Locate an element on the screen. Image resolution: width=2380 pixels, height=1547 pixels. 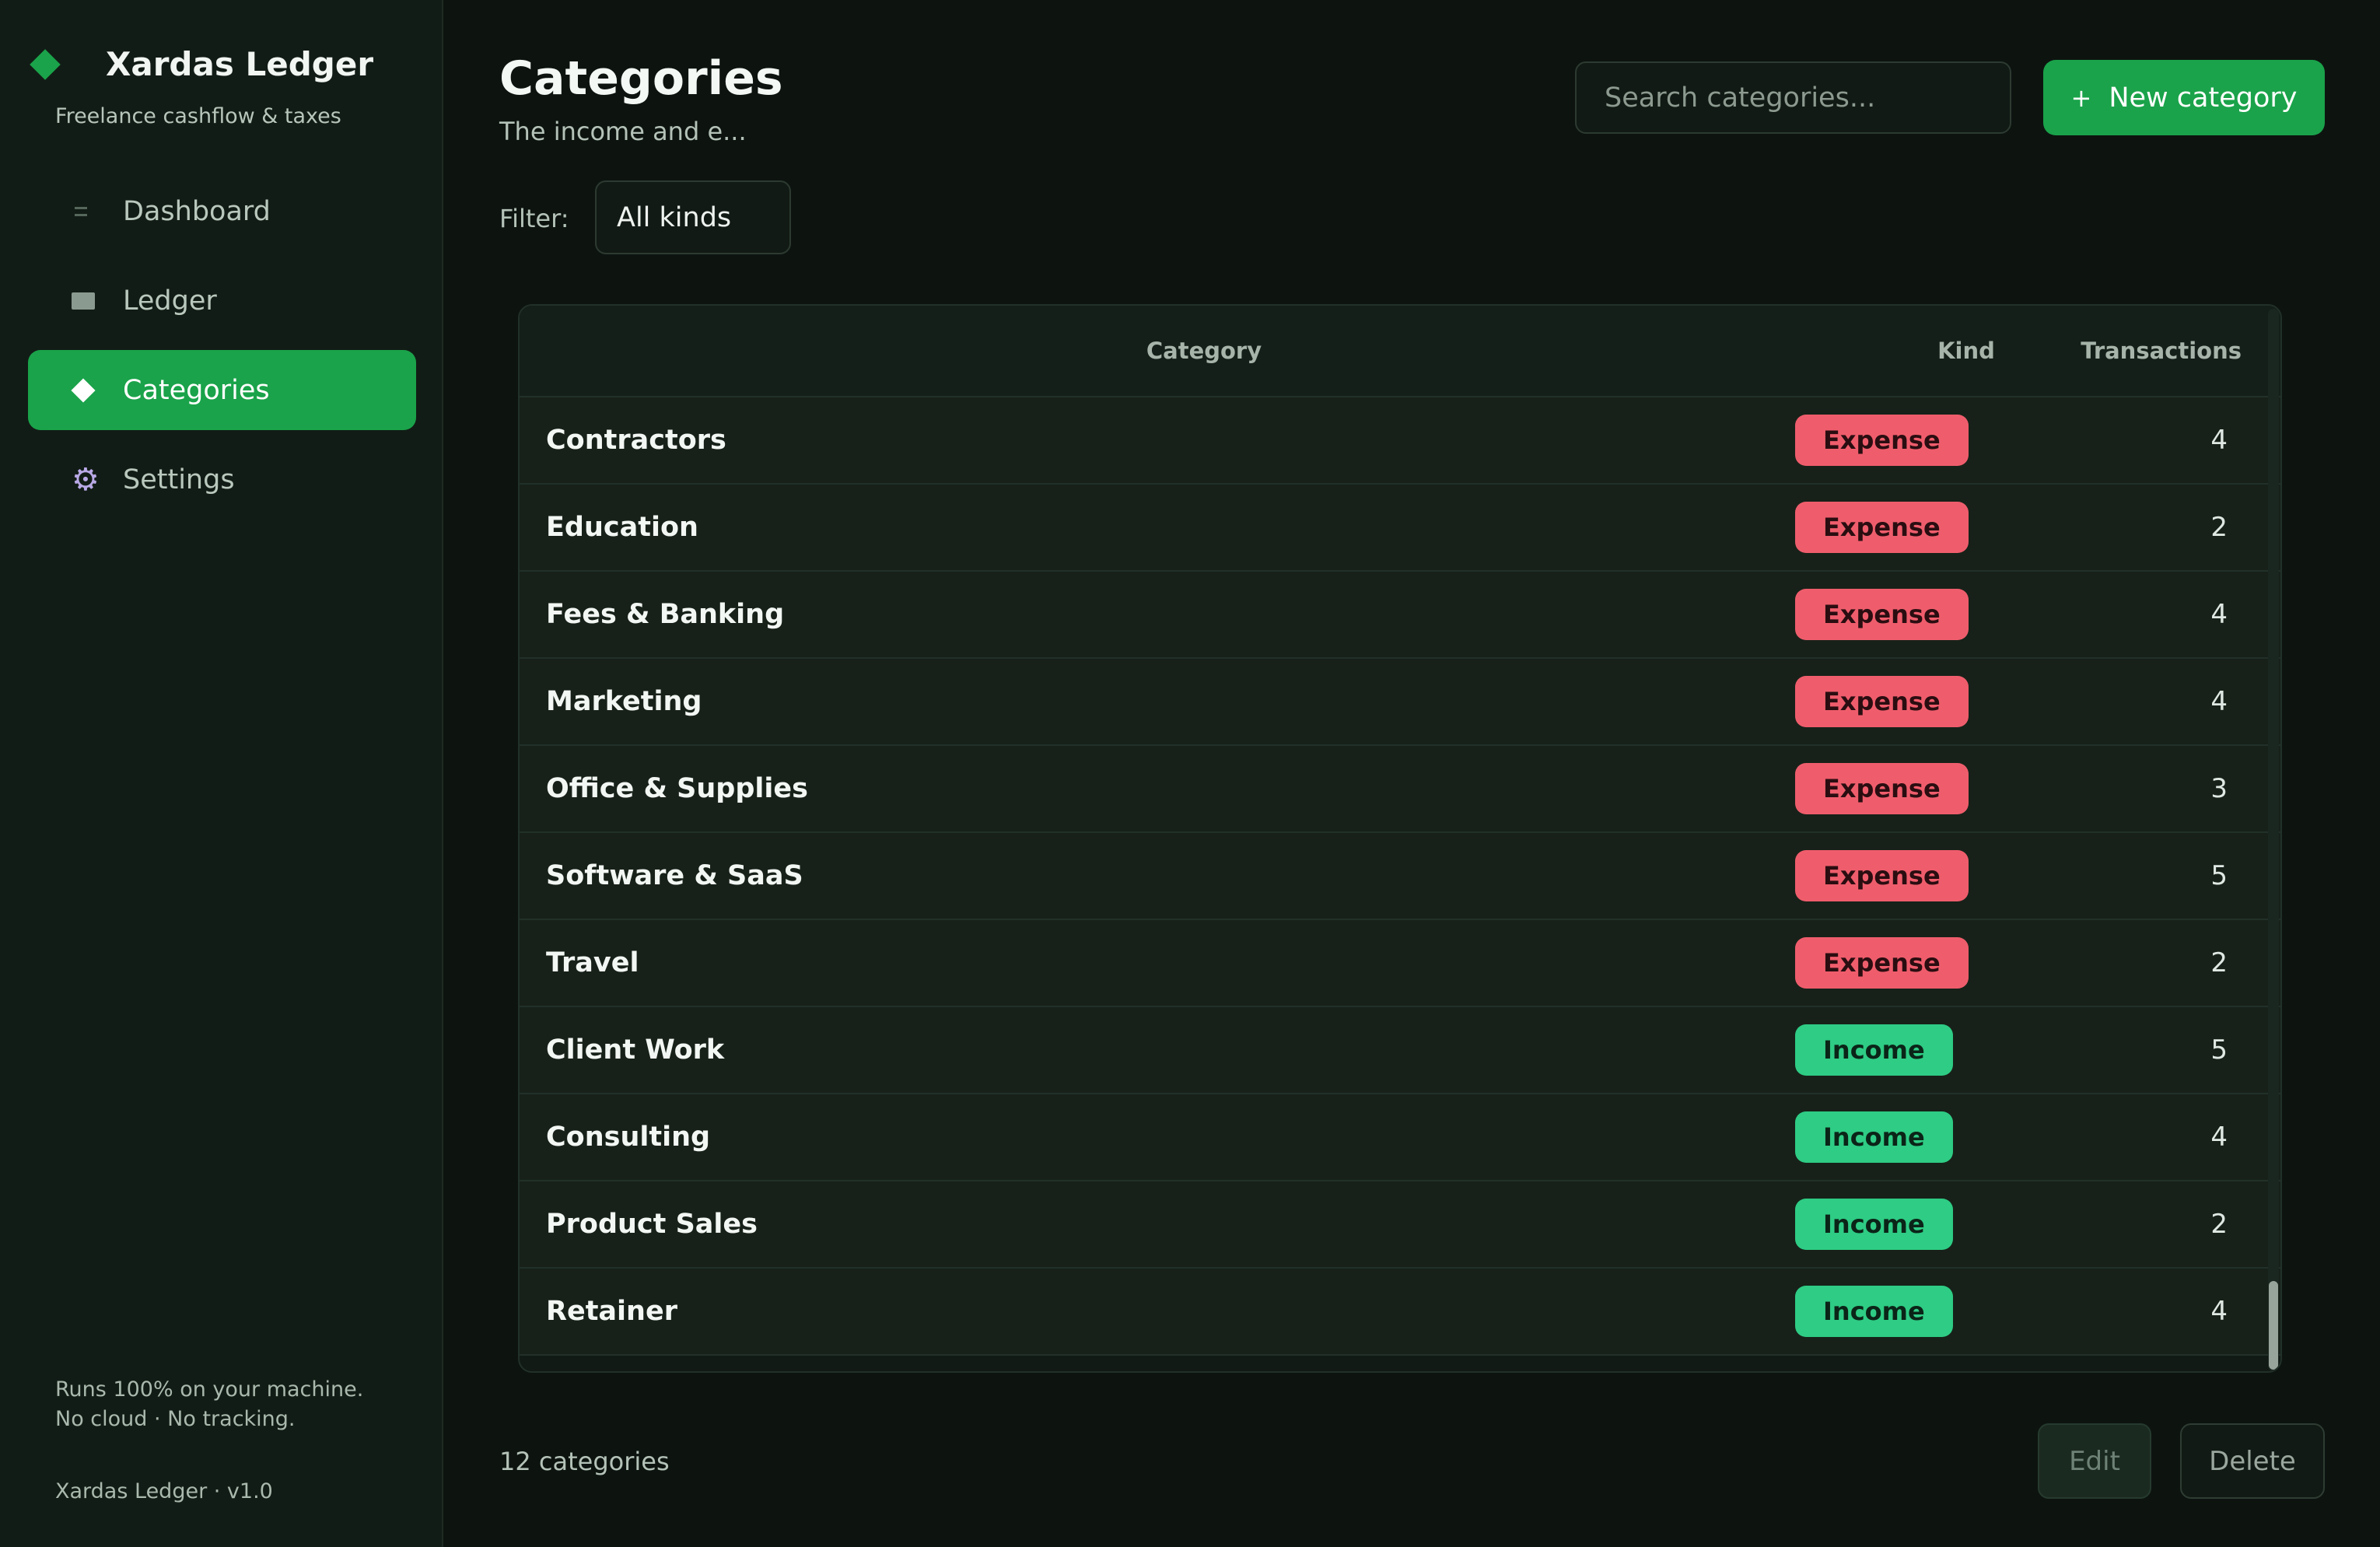
filter-label: Filter: is located at coordinates (534, 219).